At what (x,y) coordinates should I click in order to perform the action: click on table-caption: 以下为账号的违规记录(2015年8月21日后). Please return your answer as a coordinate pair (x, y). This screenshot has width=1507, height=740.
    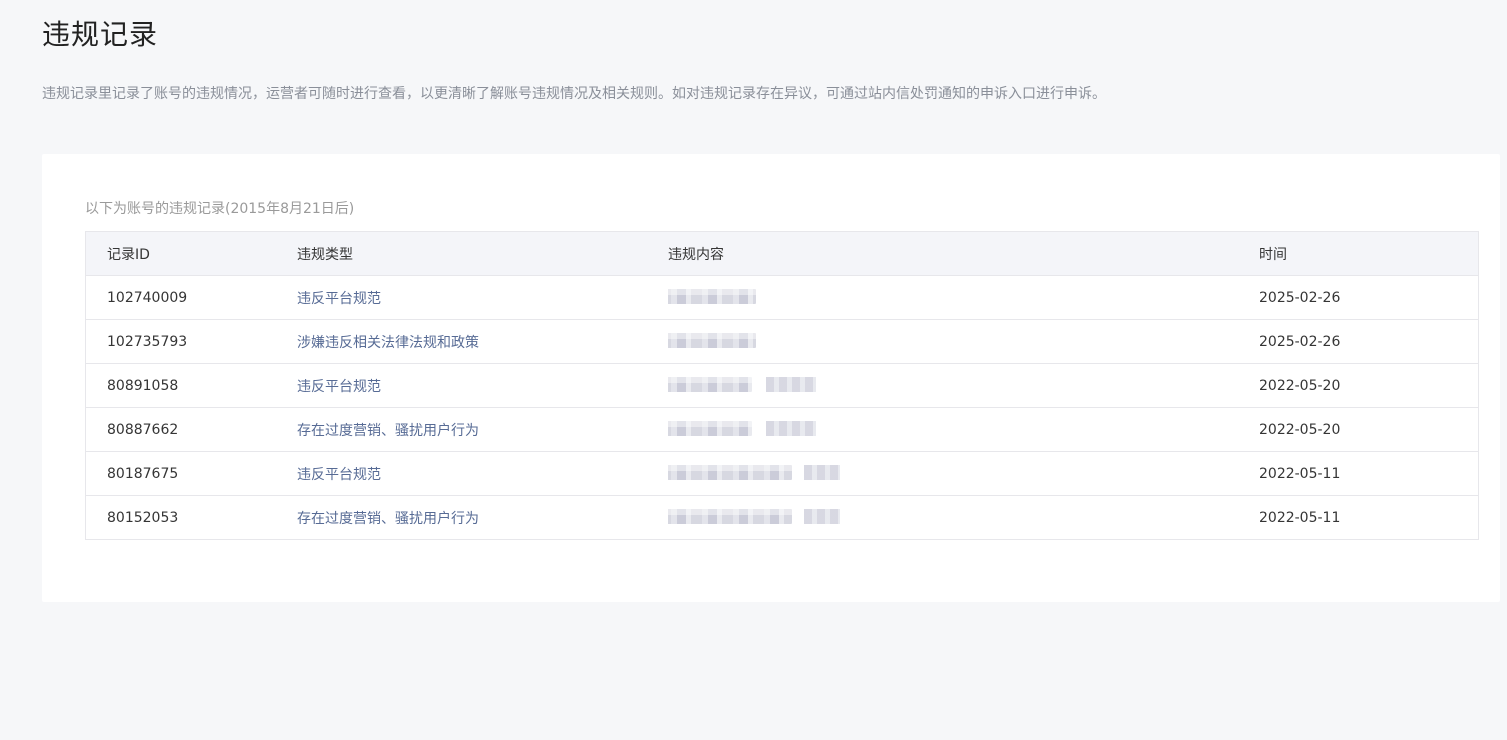
    Looking at the image, I should click on (220, 209).